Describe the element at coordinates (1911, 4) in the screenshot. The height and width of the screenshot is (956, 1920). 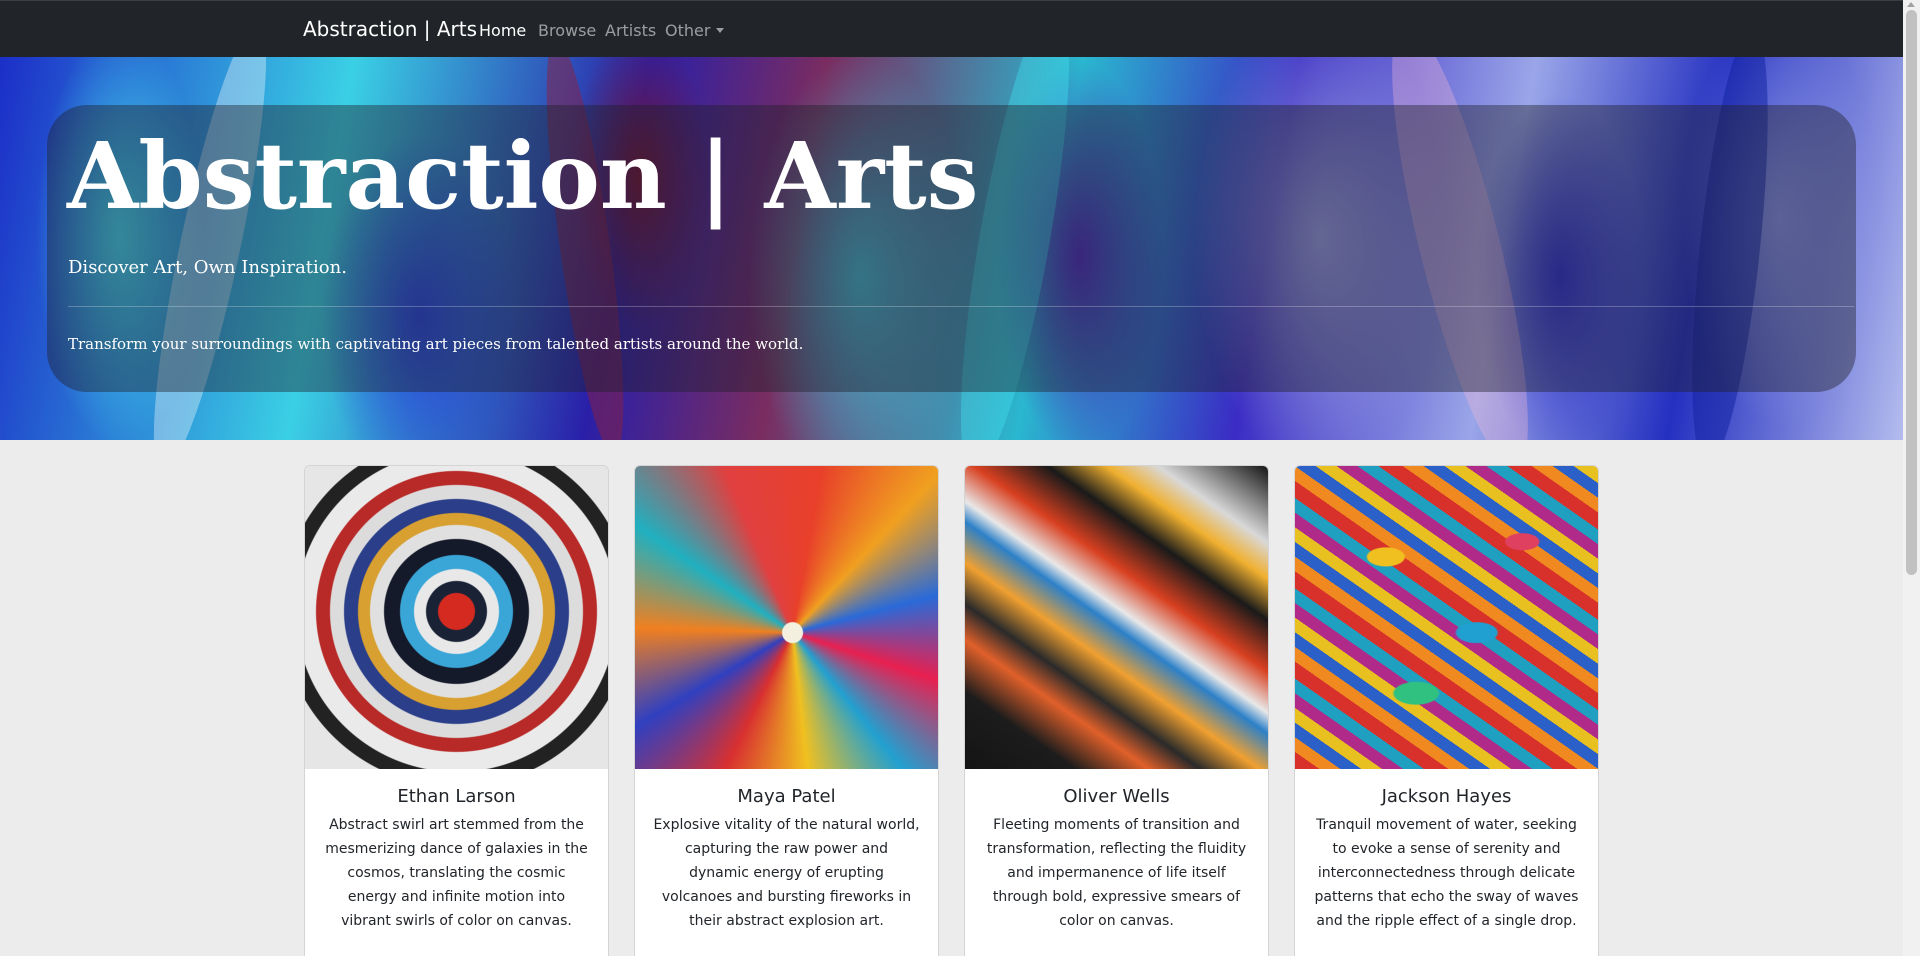
I see `scroll-up-icon` at that location.